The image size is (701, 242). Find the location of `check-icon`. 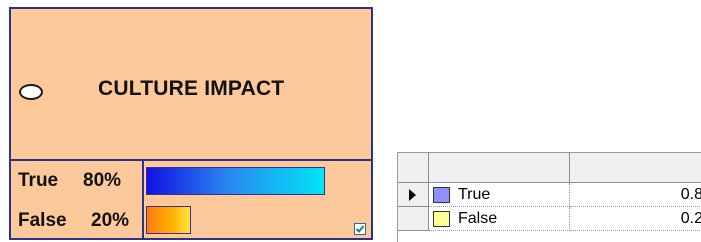

check-icon is located at coordinates (360, 229).